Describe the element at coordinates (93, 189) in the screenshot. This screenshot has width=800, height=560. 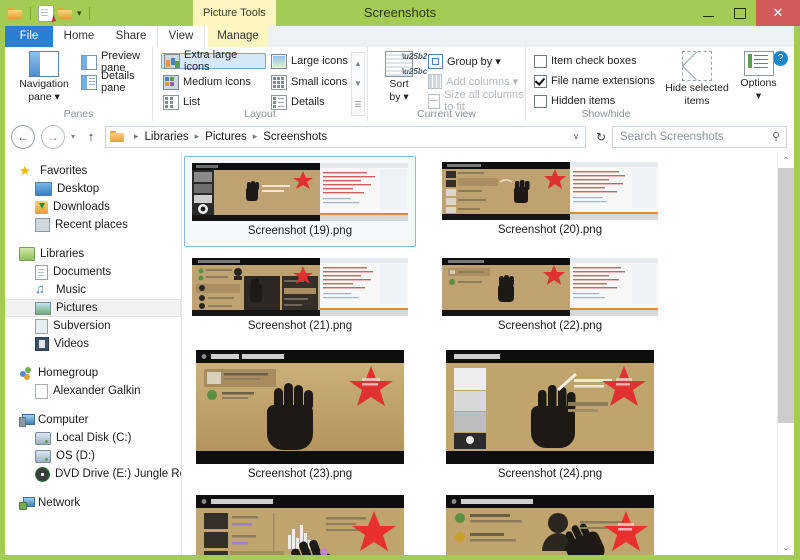
I see `sidebar-item-desktop: Desktop` at that location.